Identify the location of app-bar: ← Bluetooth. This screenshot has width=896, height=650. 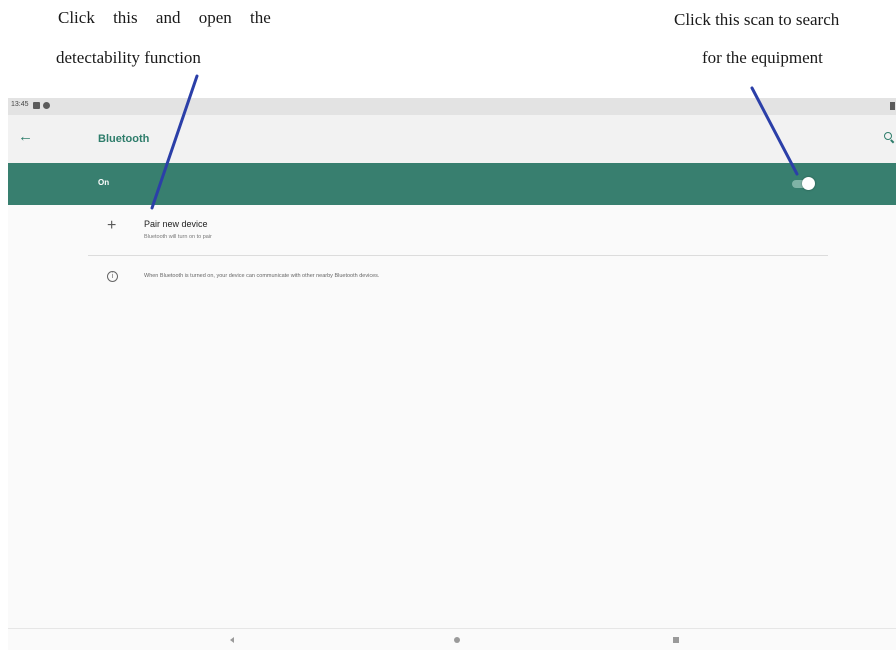
(452, 139).